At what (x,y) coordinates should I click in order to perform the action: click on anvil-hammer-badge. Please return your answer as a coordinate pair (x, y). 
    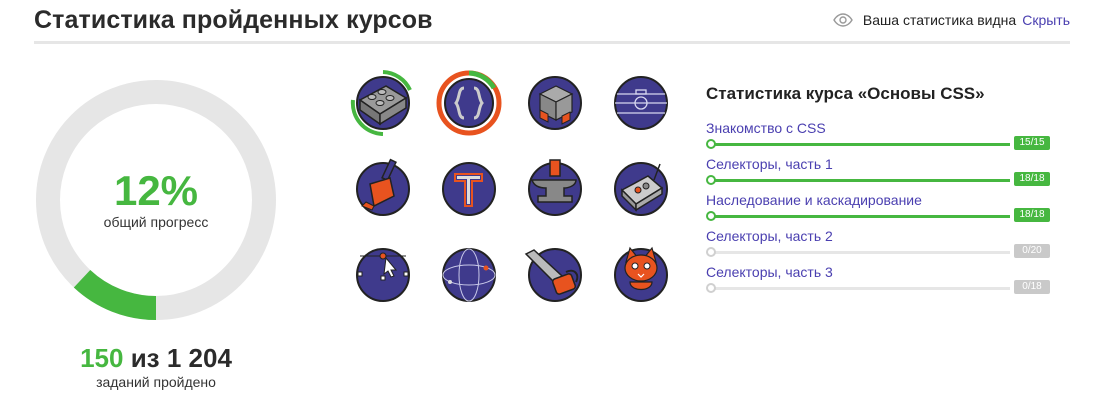
    Looking at the image, I should click on (555, 189).